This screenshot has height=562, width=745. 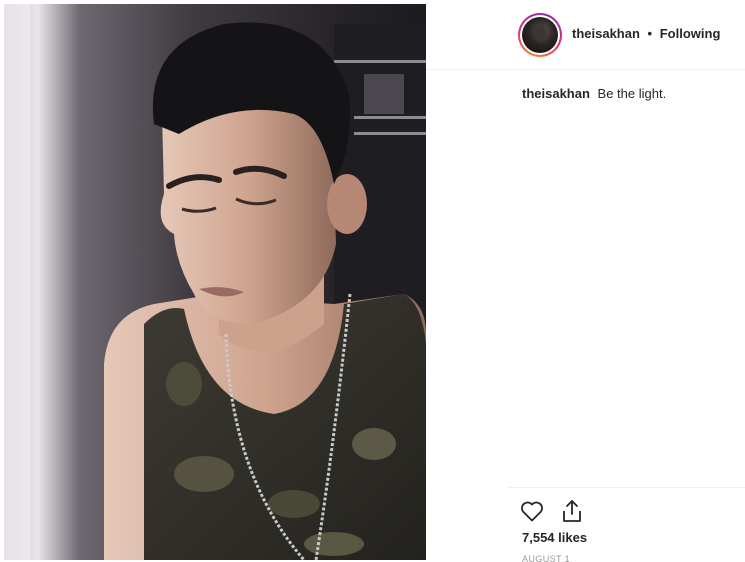 What do you see at coordinates (690, 33) in the screenshot?
I see `following-button: Following` at bounding box center [690, 33].